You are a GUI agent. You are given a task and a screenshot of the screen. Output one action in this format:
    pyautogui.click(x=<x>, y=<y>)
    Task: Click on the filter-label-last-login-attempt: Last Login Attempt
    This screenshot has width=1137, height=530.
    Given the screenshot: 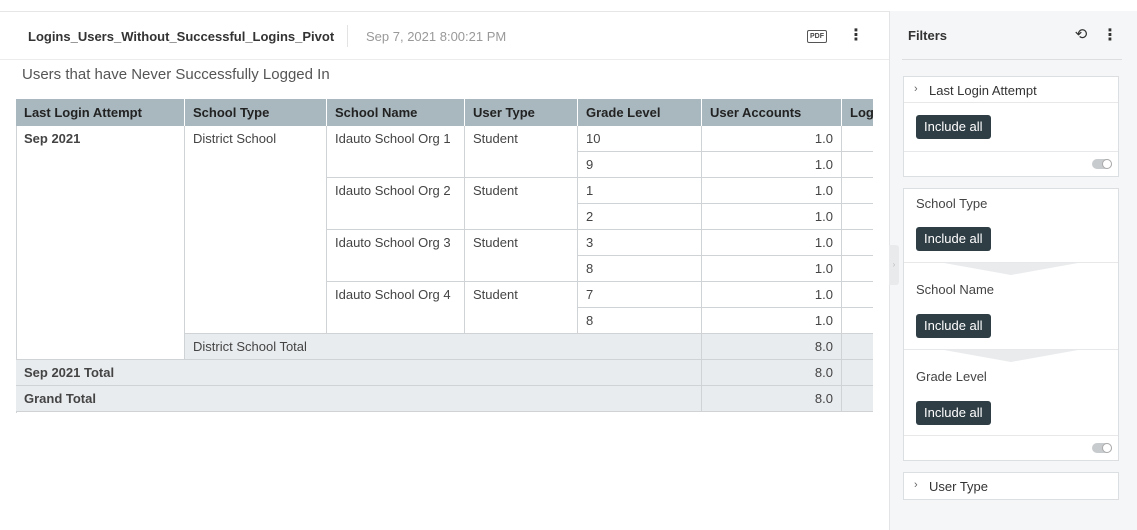 What is the action you would take?
    pyautogui.click(x=983, y=90)
    